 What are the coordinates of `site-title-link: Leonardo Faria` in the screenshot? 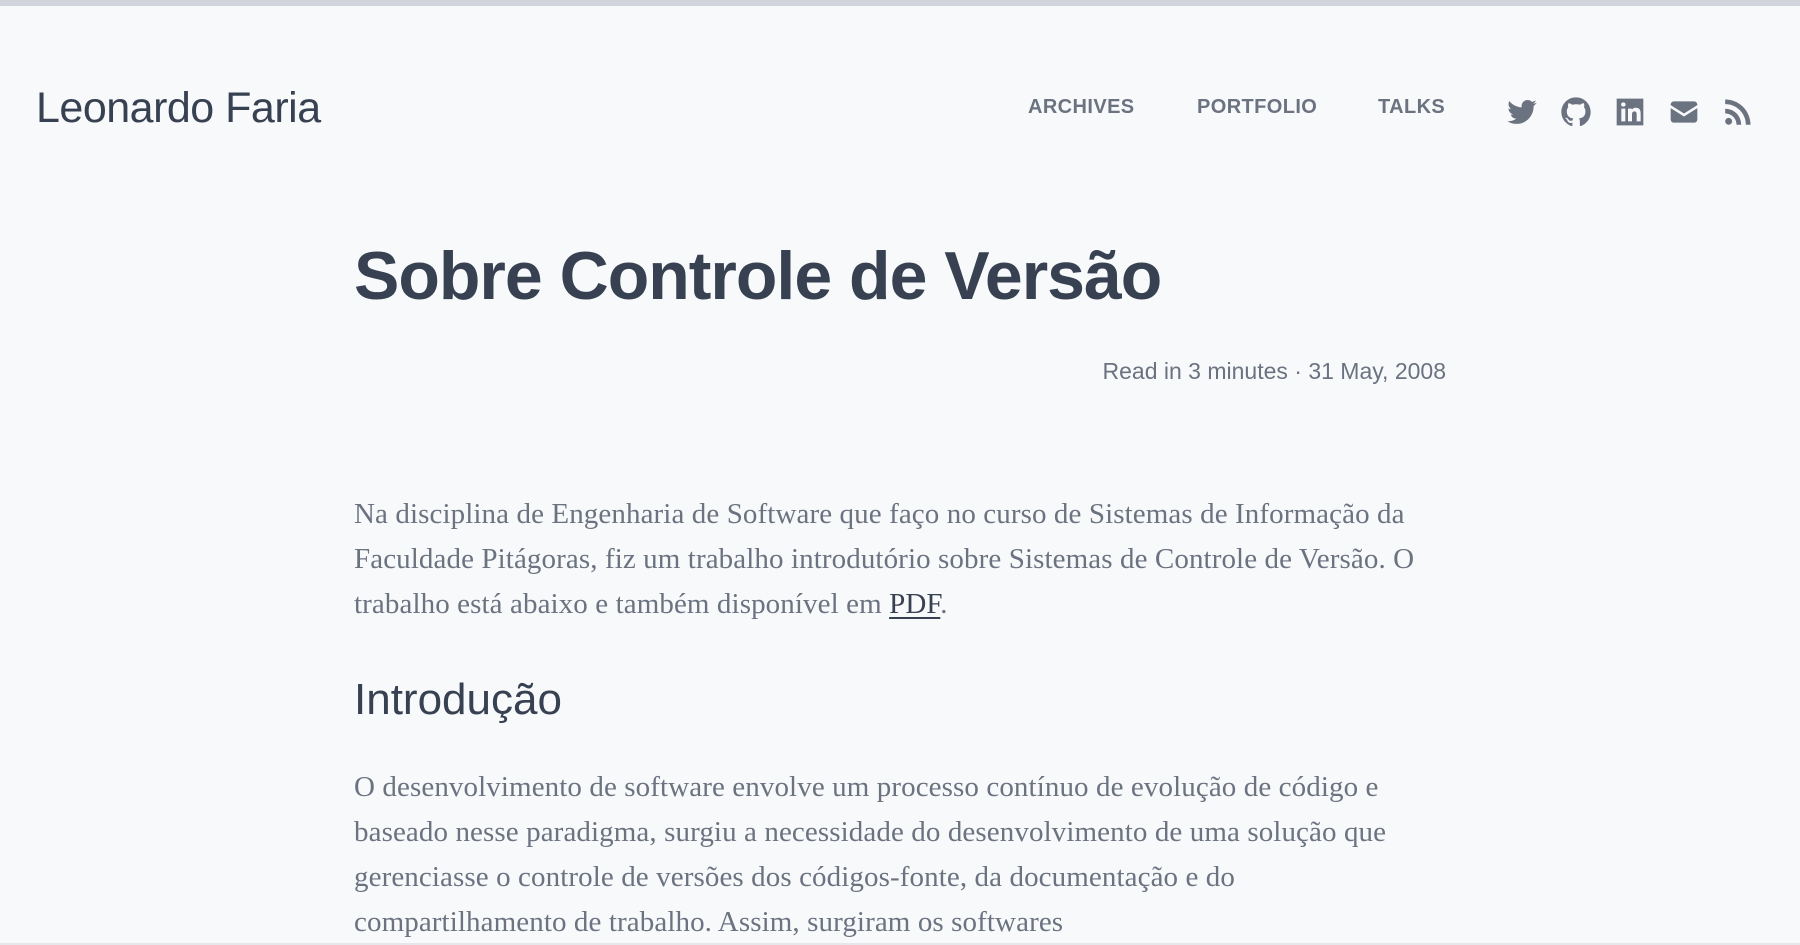 It's located at (178, 108).